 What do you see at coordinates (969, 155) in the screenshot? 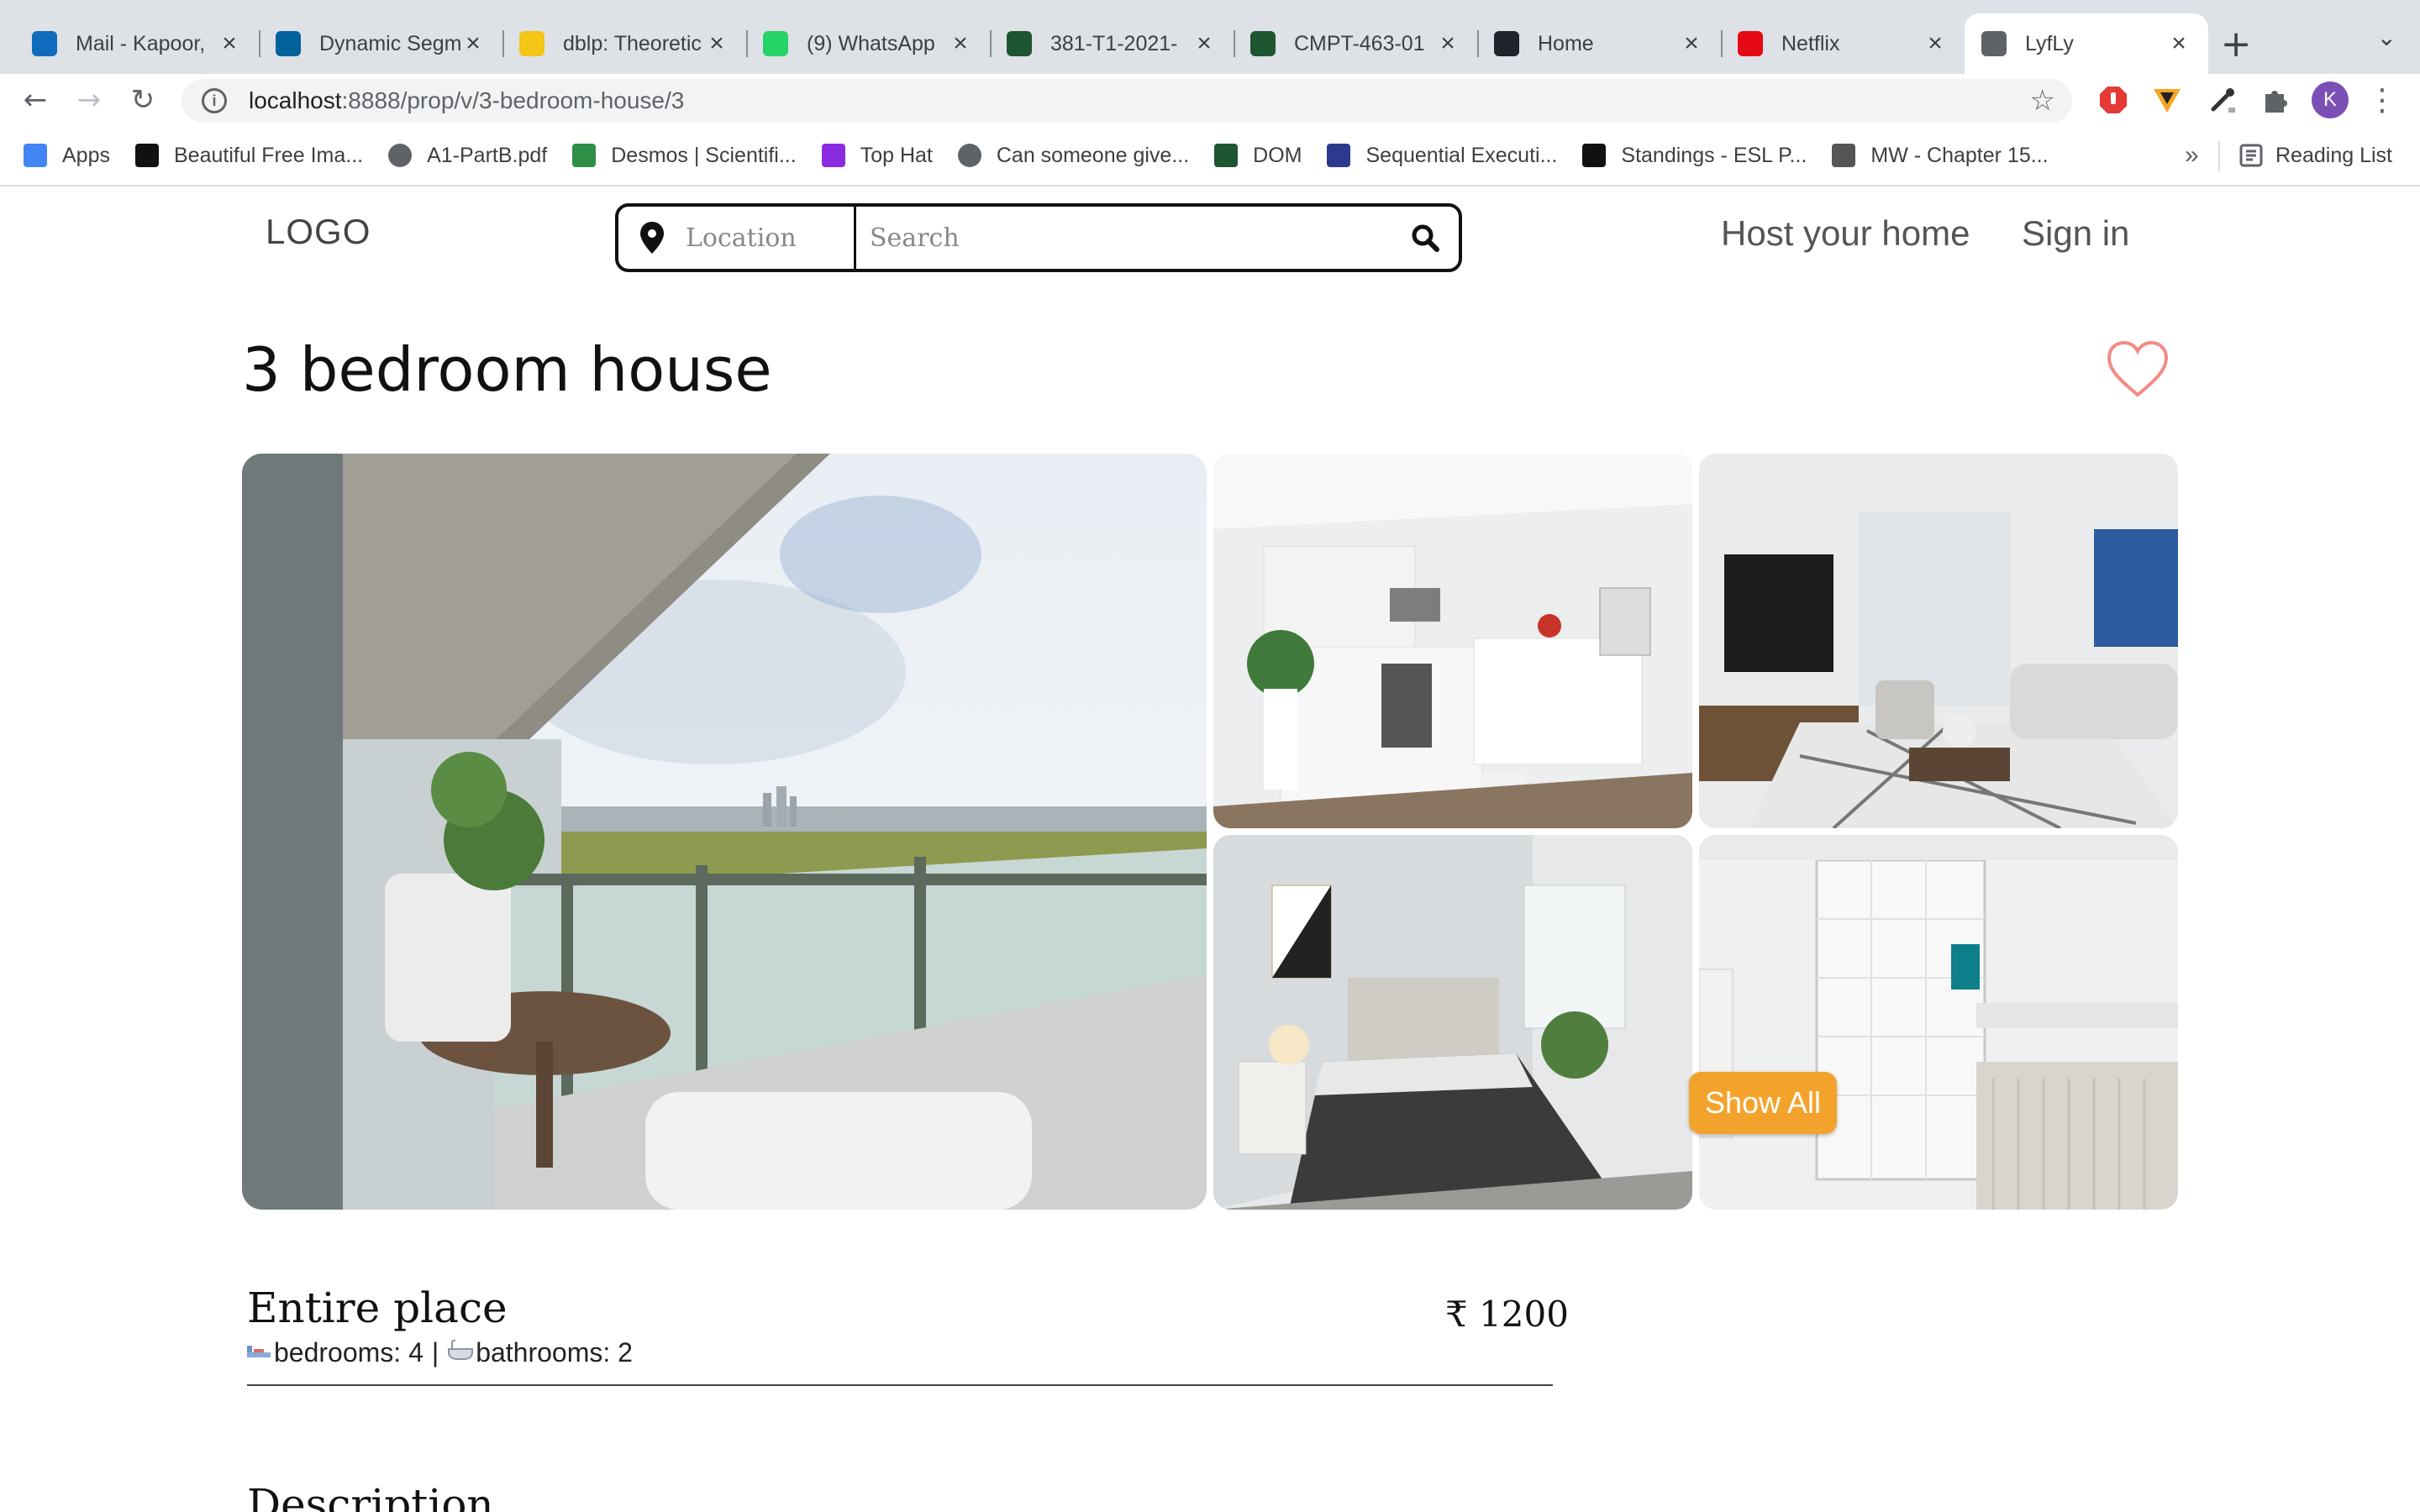
I see `globe-icon` at bounding box center [969, 155].